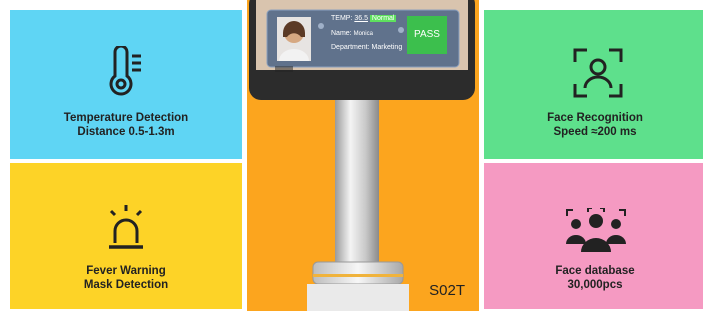 The width and height of the screenshot is (703, 311). I want to click on temp-status-badge: Normal, so click(383, 18).